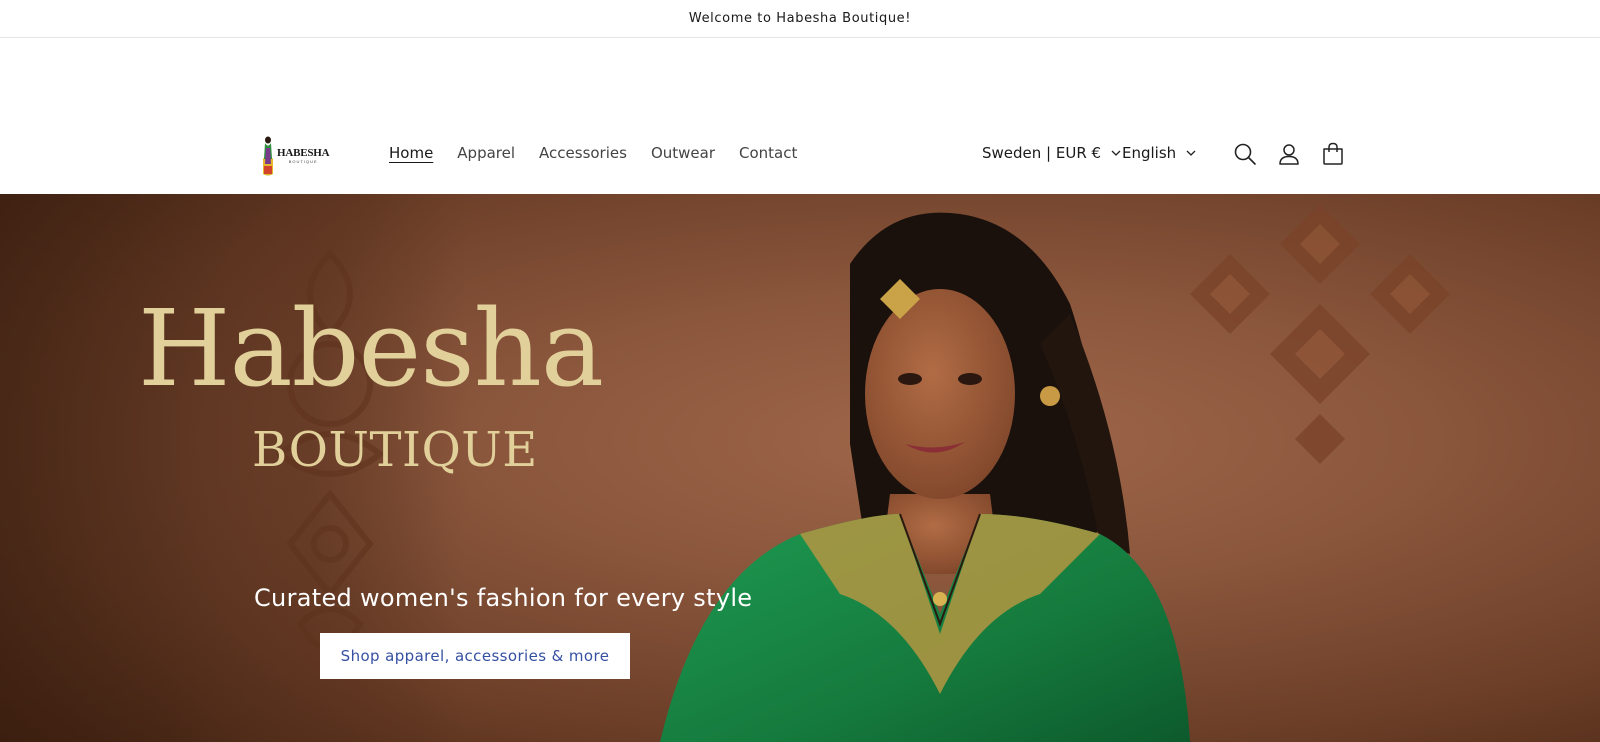 This screenshot has width=1600, height=742. What do you see at coordinates (395, 450) in the screenshot?
I see `hero-subtitle: BOUTIQUE` at bounding box center [395, 450].